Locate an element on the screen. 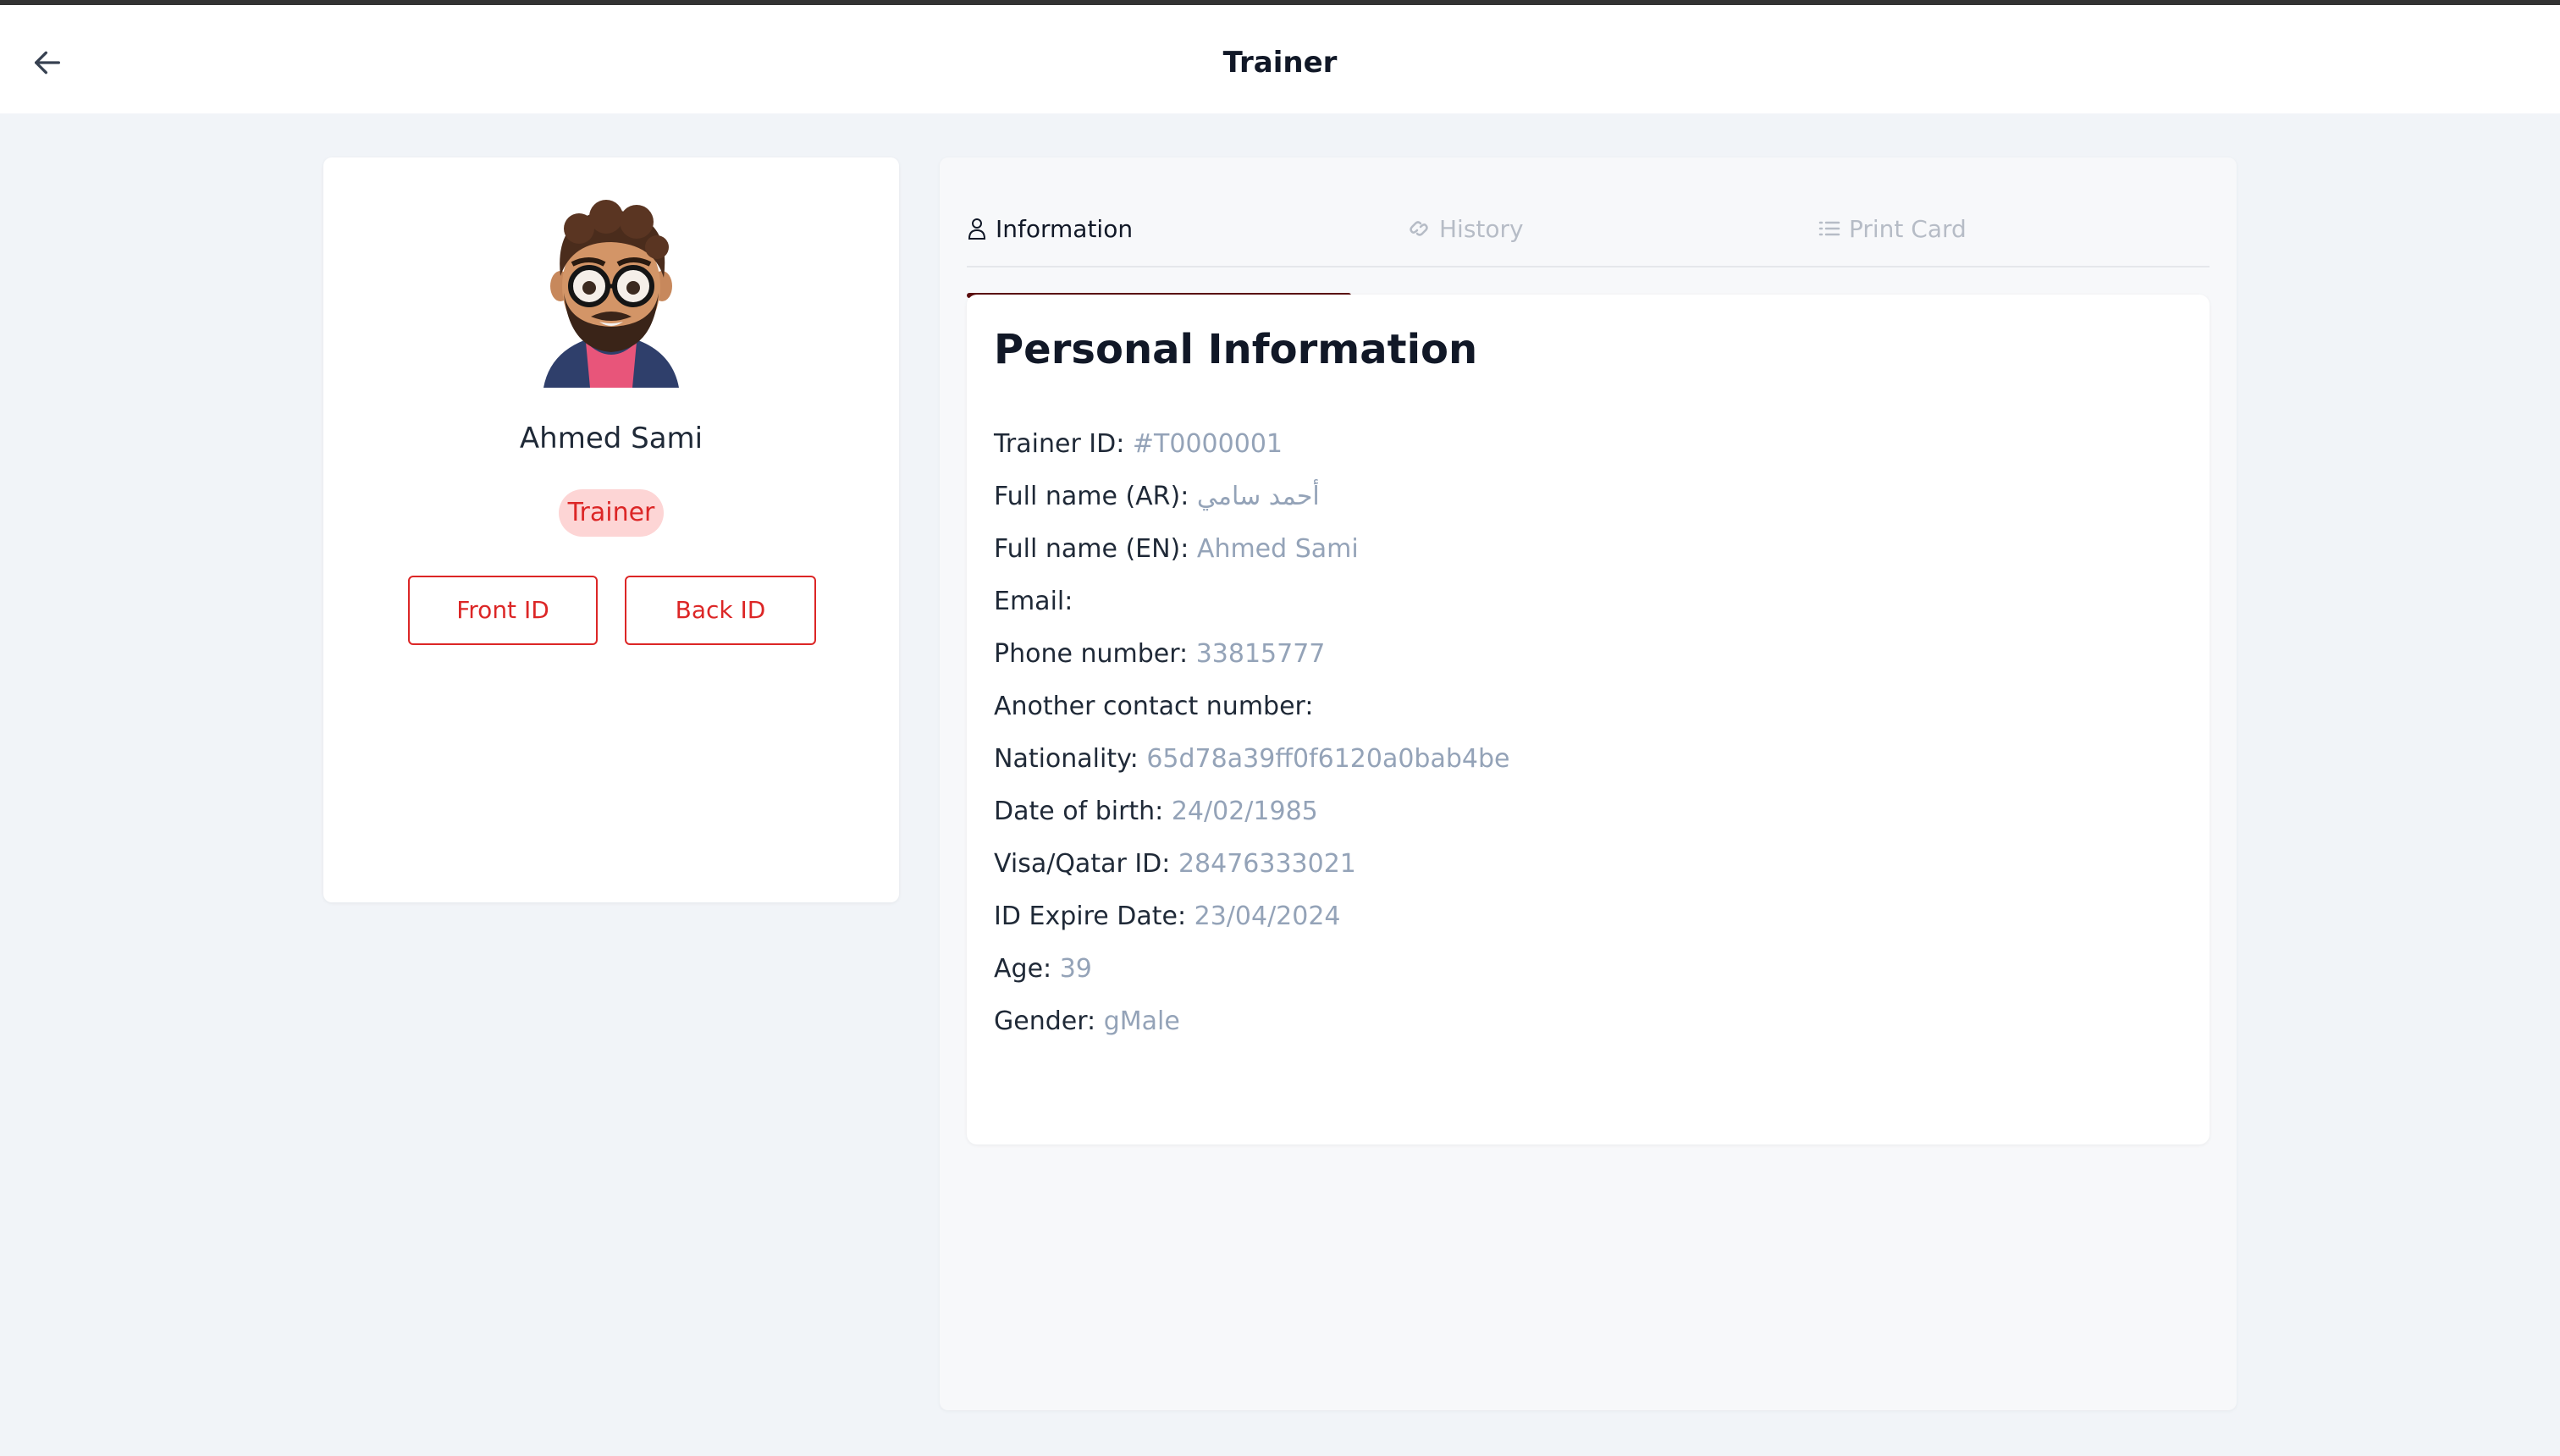 This screenshot has width=2560, height=1456. list-icon is located at coordinates (1829, 229).